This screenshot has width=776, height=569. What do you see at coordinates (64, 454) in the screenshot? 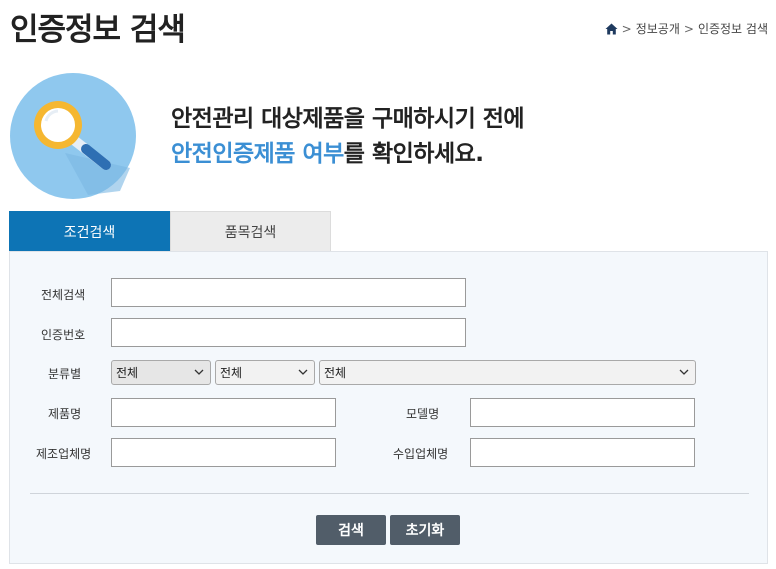
I see `manufacturer-label: 제조업체명` at bounding box center [64, 454].